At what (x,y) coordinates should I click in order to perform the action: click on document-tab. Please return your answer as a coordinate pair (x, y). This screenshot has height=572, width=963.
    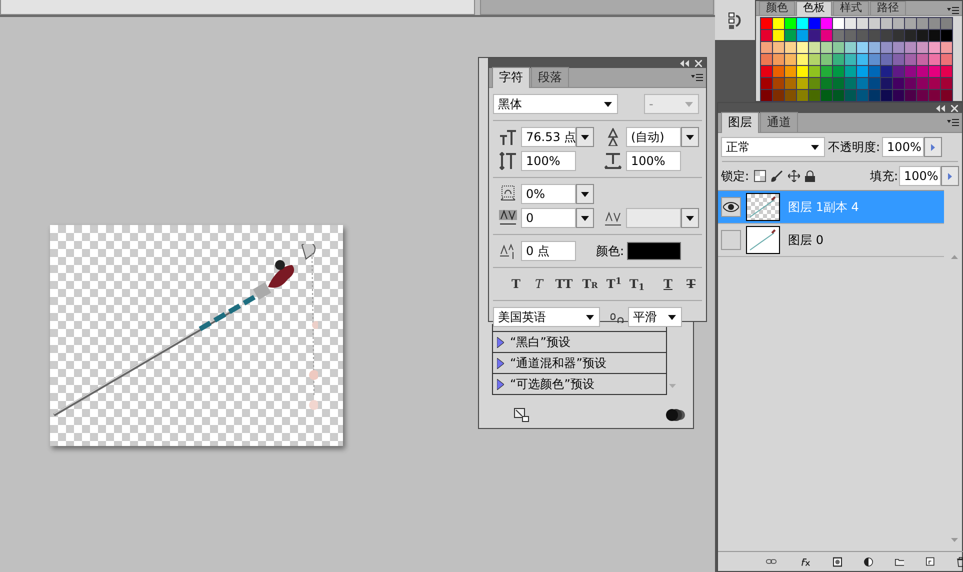
    Looking at the image, I should click on (237, 7).